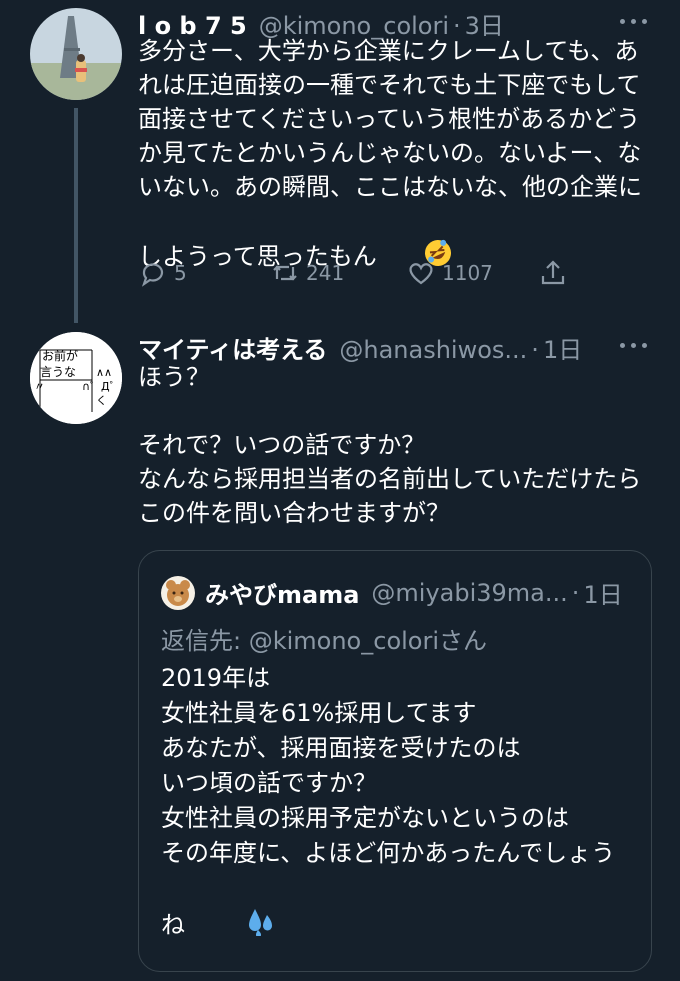 The height and width of the screenshot is (981, 680). I want to click on replying-to: 返信先: @kimono_coloriさん, so click(324, 638).